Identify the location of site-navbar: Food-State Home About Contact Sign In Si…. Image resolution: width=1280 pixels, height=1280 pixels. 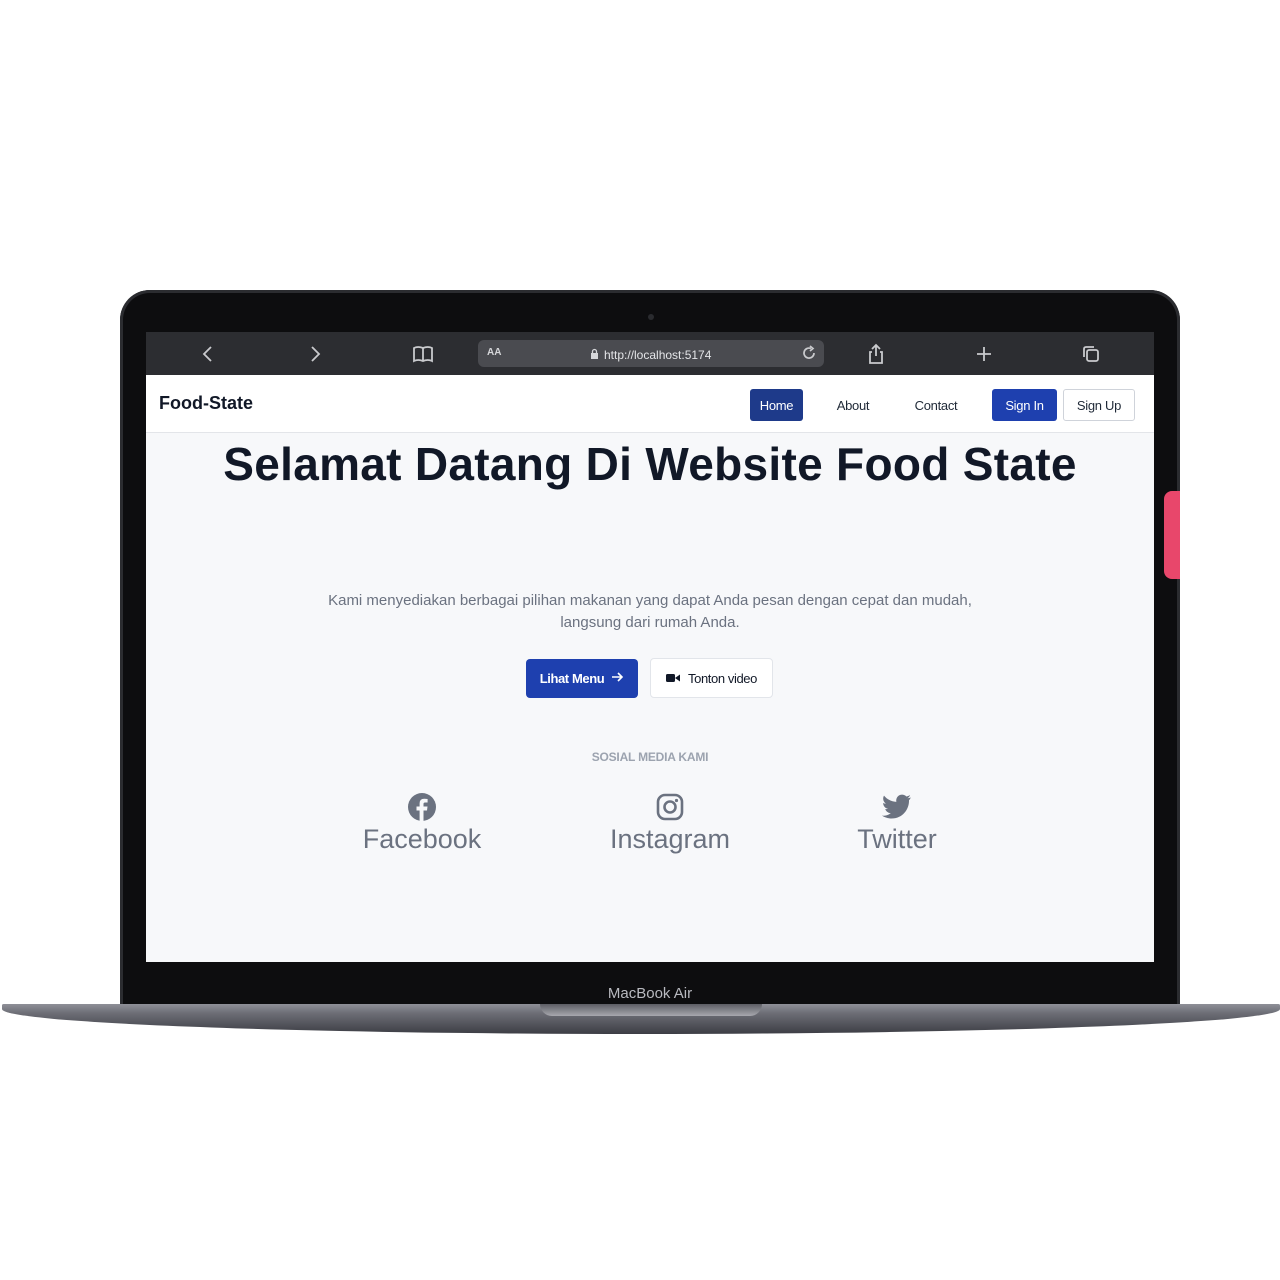
(650, 404).